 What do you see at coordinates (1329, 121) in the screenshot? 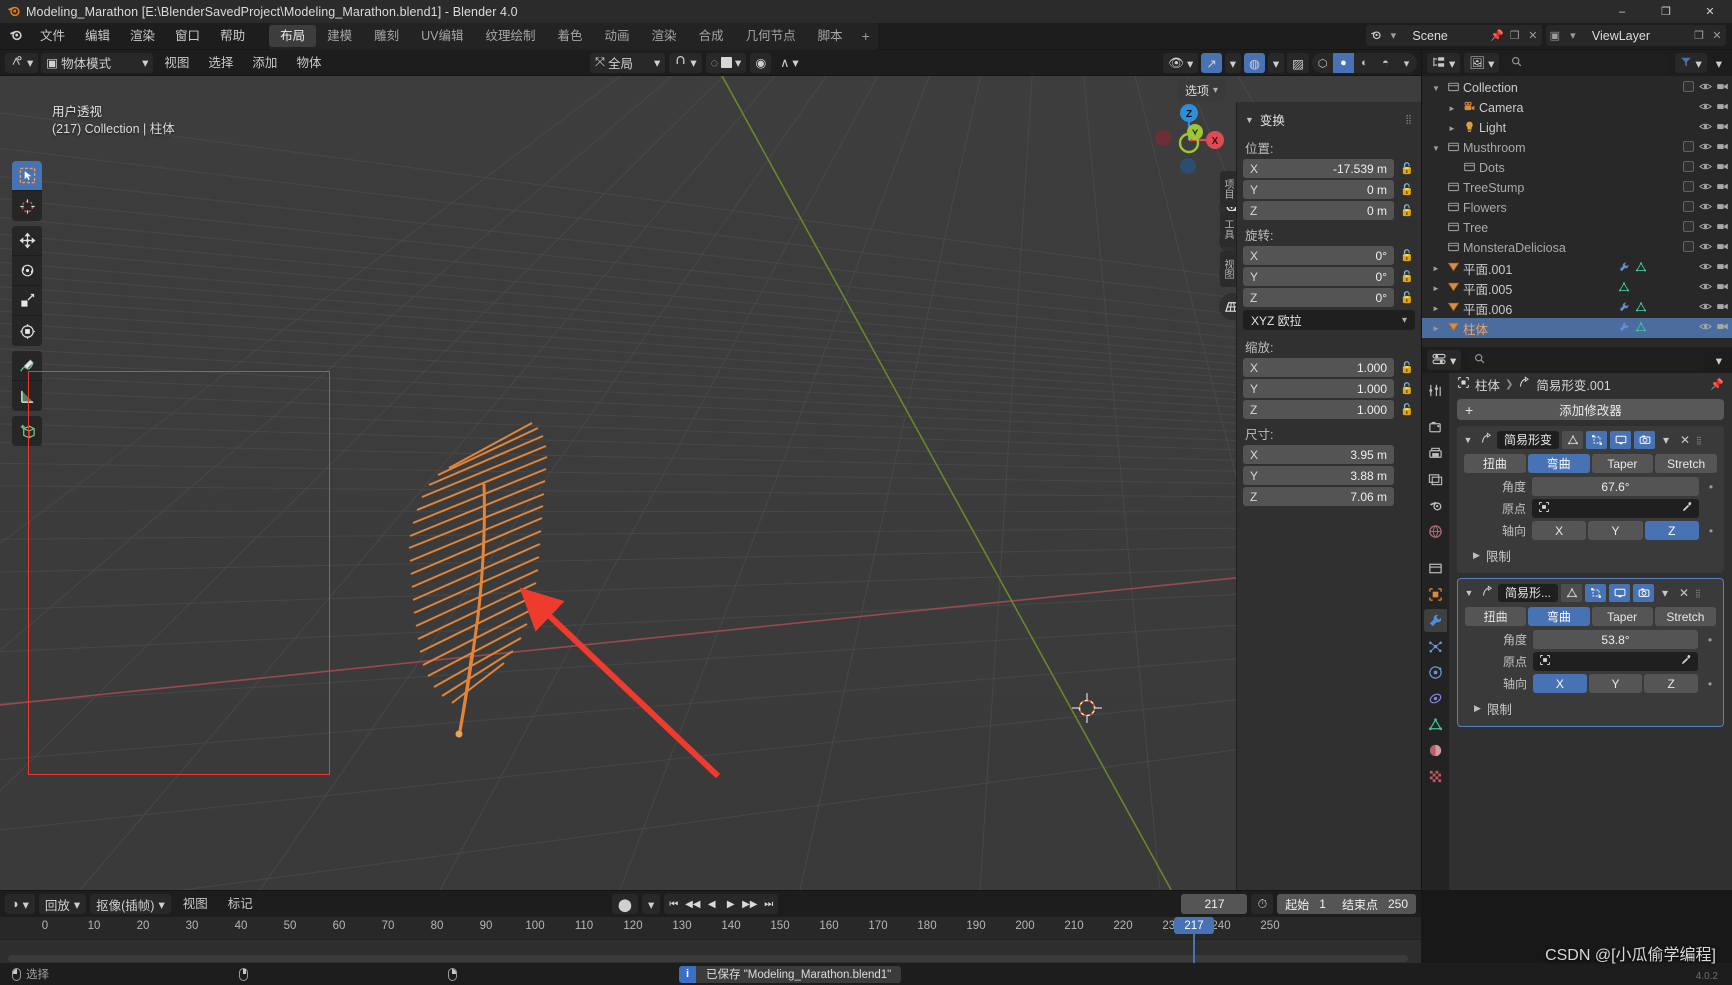
I see `npanel-header: ▼ 变换 ⣿` at bounding box center [1329, 121].